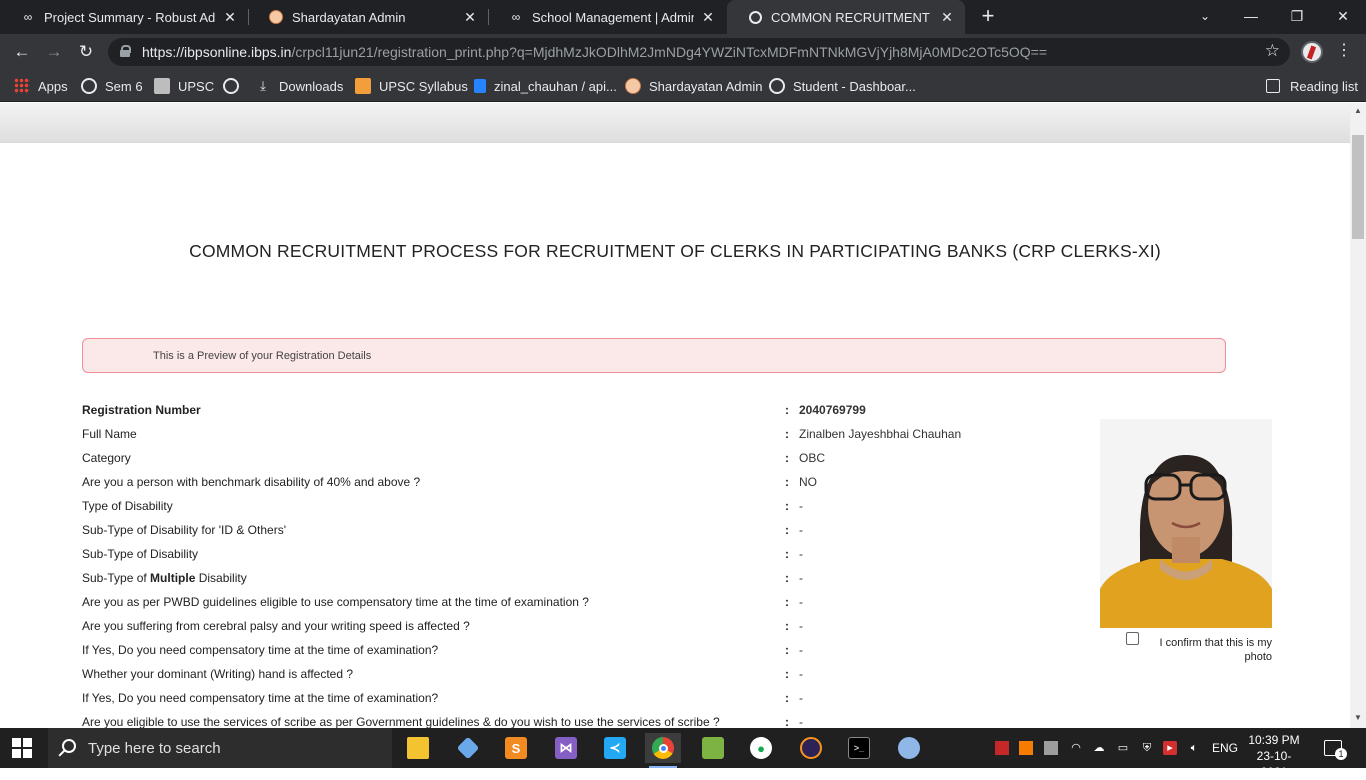  Describe the element at coordinates (263, 85) in the screenshot. I see `download-icon: ⤓` at that location.